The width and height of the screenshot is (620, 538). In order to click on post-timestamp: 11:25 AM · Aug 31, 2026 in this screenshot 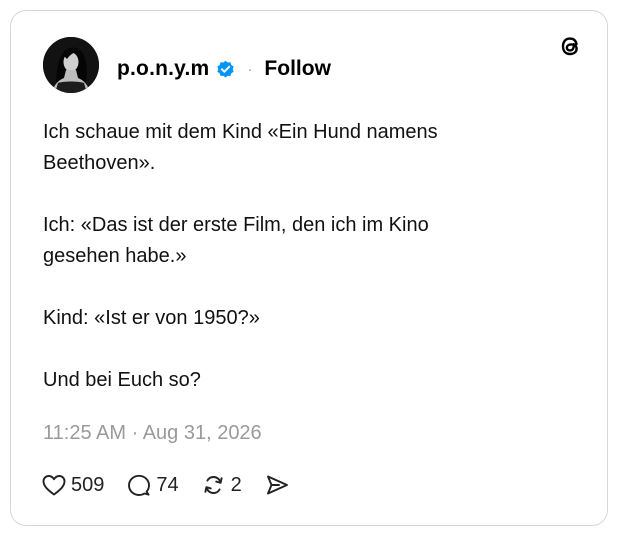, I will do `click(152, 433)`.